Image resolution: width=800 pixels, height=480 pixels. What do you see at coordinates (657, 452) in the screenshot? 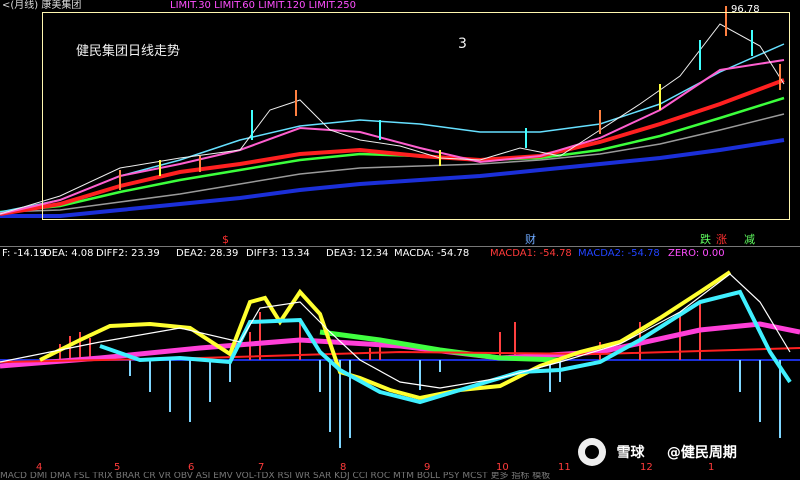
I see `xueqiu-watermark: 雪球 @健民周期` at bounding box center [657, 452].